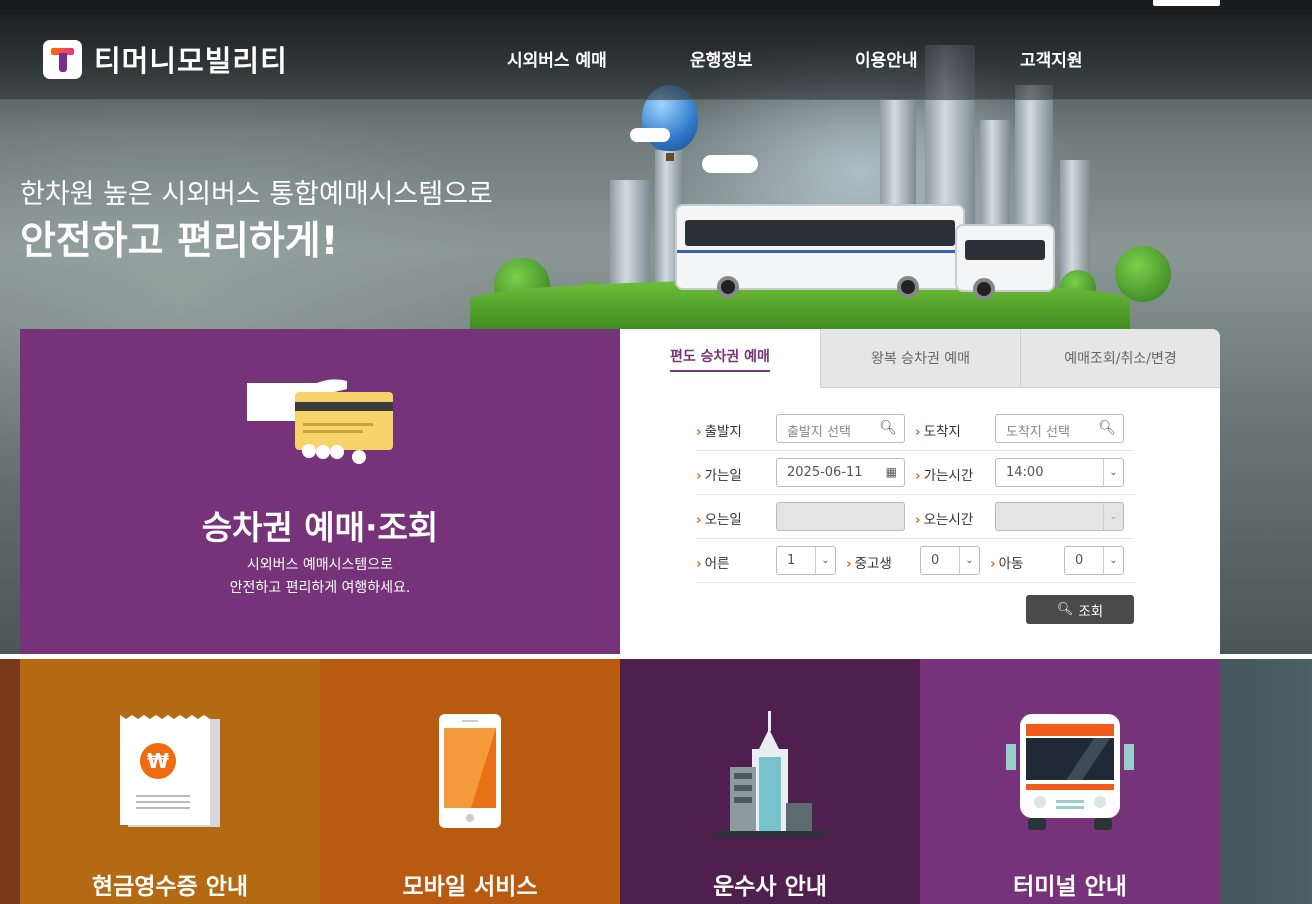  Describe the element at coordinates (950, 560) in the screenshot. I see `youth-count-select: 0 ⌄` at that location.